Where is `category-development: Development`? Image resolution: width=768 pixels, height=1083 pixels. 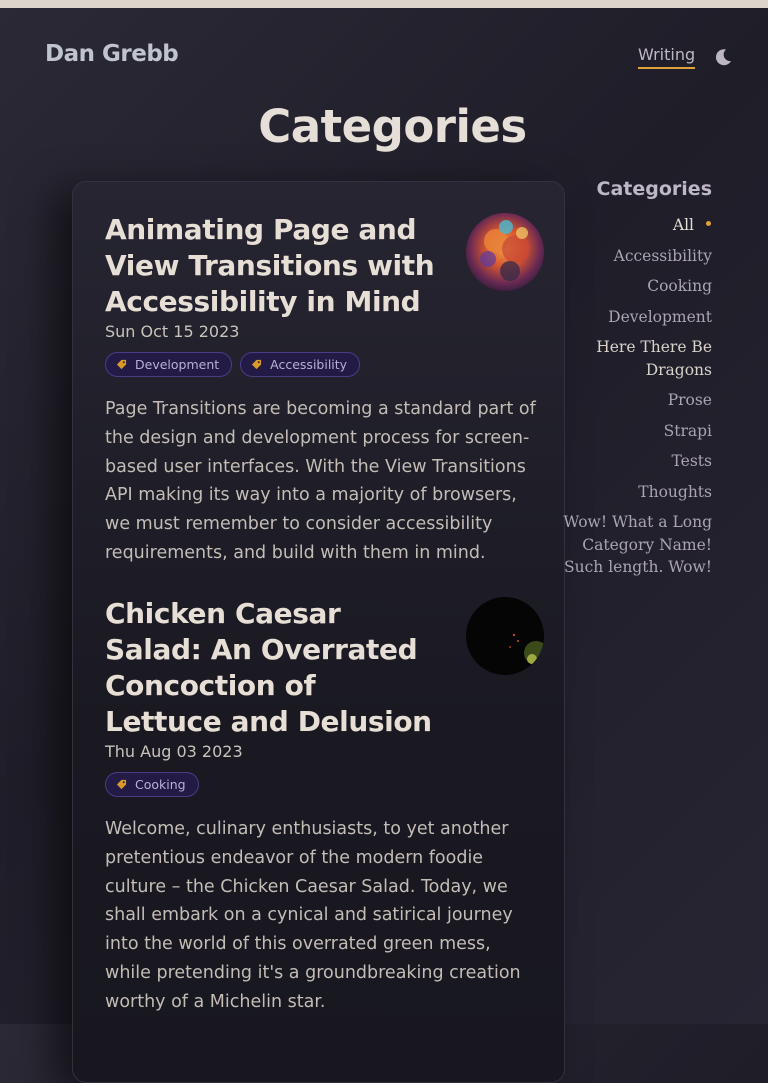
category-development: Development is located at coordinates (637, 317).